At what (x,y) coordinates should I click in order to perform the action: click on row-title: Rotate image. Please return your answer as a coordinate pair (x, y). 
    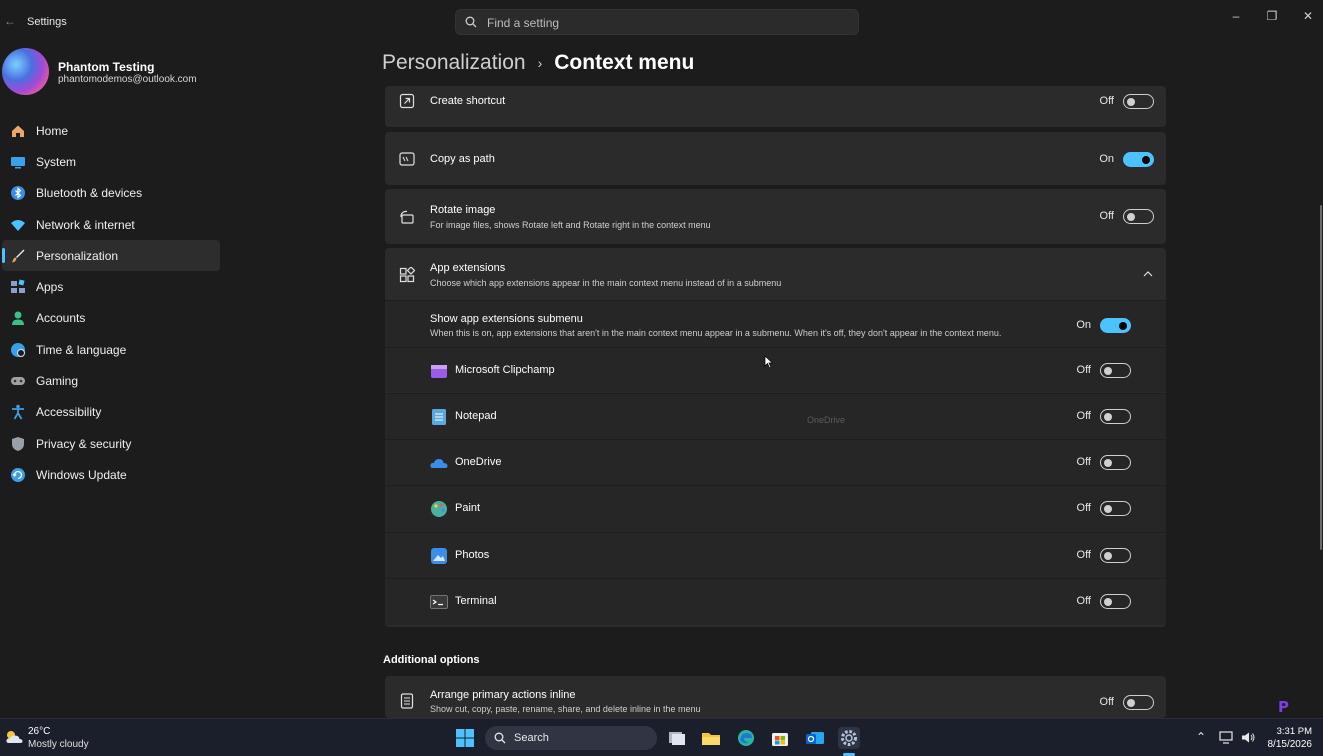
    Looking at the image, I should click on (463, 210).